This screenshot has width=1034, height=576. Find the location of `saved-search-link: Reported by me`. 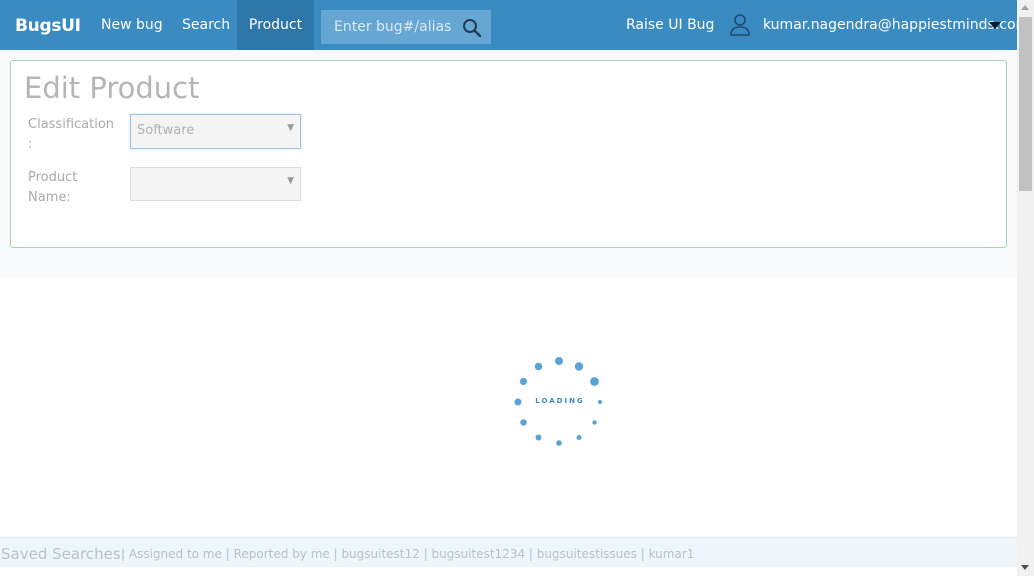

saved-search-link: Reported by me is located at coordinates (282, 554).